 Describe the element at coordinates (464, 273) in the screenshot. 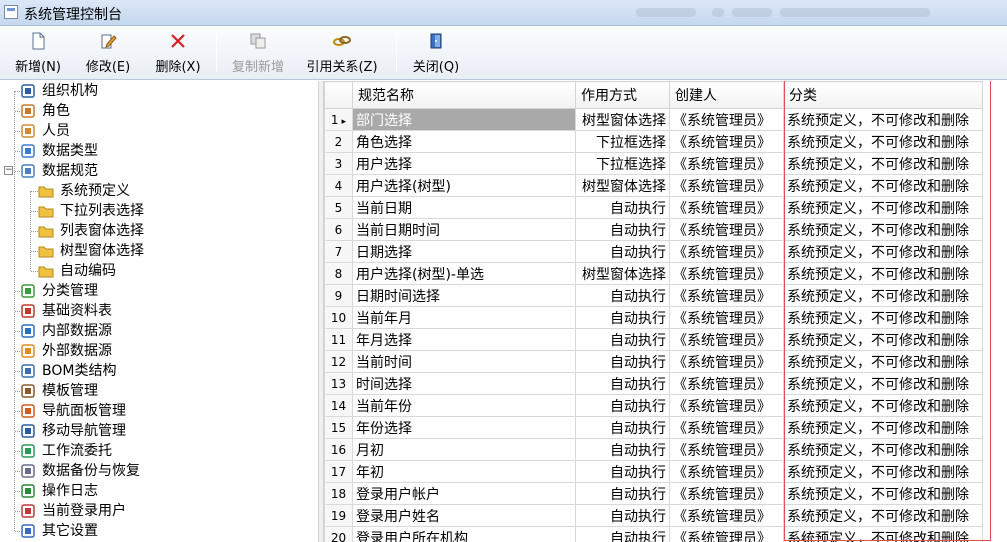

I see `spec-name-cell: 用户选择(树型)-单选` at that location.